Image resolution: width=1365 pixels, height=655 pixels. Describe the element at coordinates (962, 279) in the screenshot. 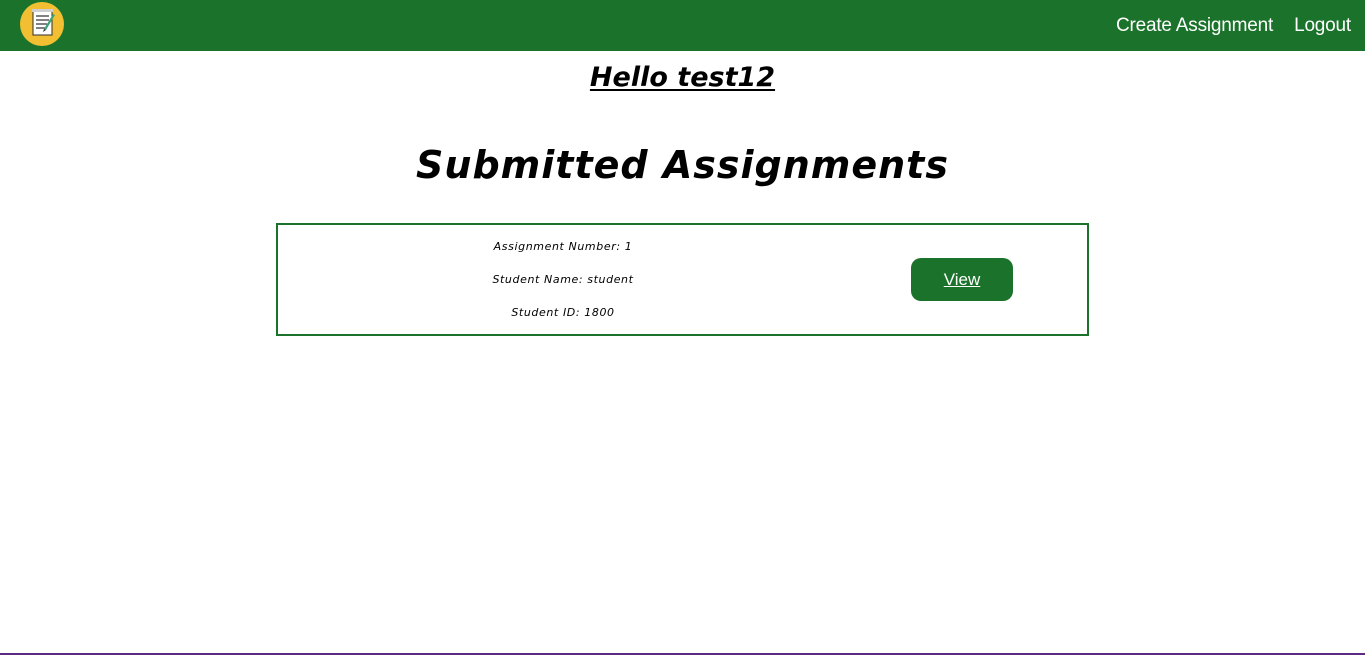

I see `view-submission-button: View` at that location.